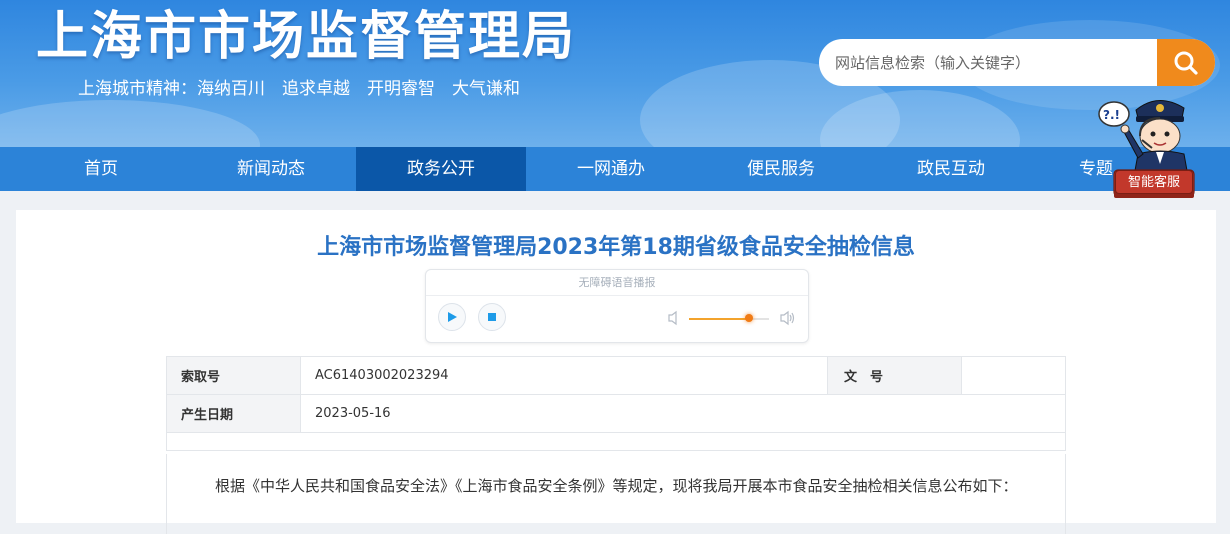 The image size is (1230, 534). Describe the element at coordinates (617, 295) in the screenshot. I see `audio-player-divider` at that location.